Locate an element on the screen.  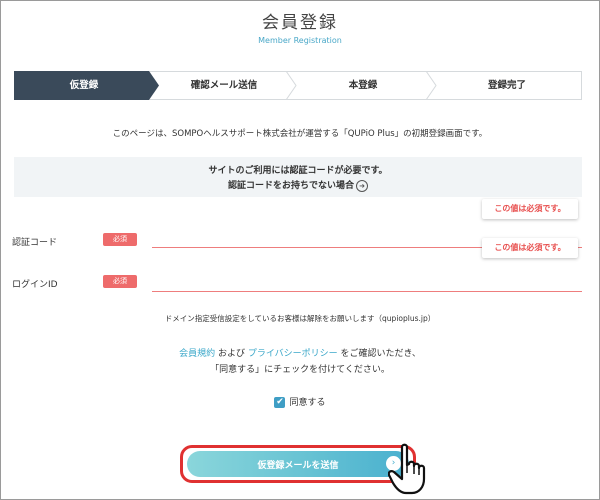
auth-code-required-badge: 必須 is located at coordinates (120, 239).